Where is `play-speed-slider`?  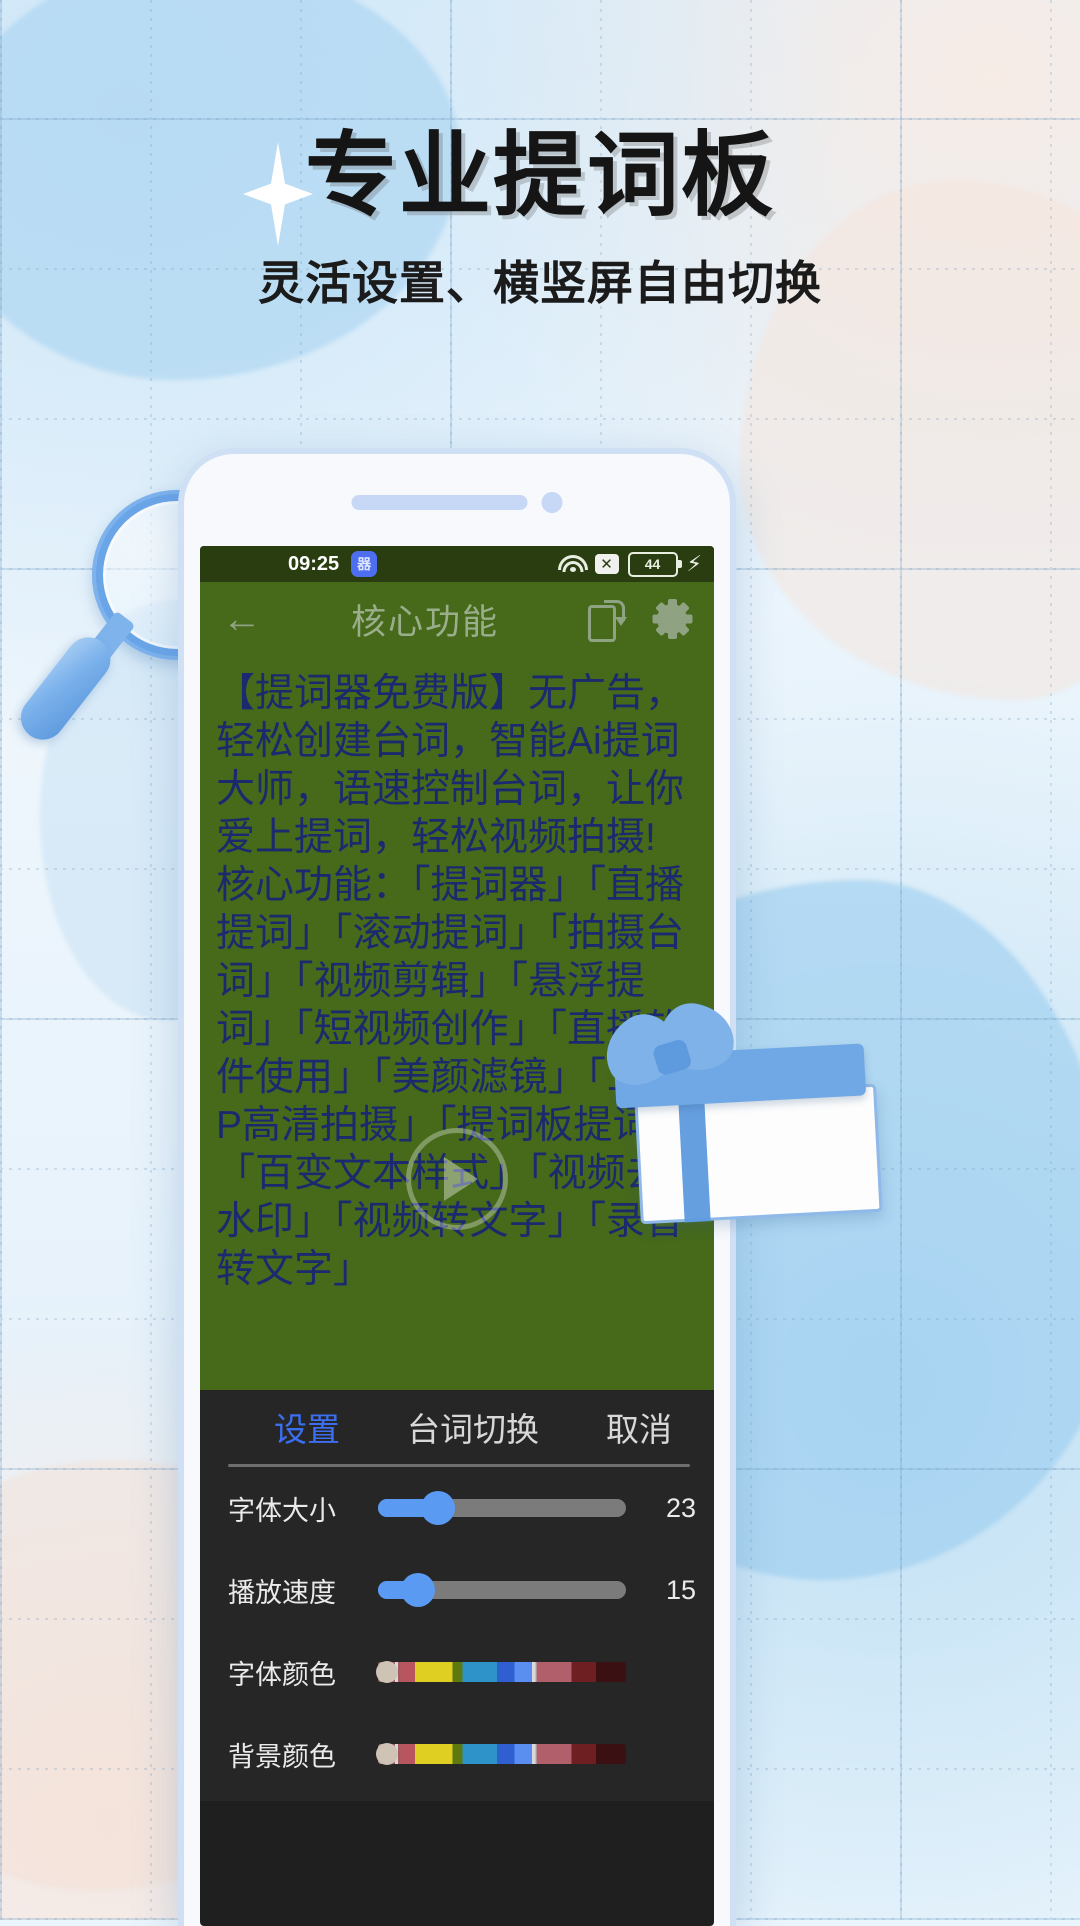
play-speed-slider is located at coordinates (502, 1590).